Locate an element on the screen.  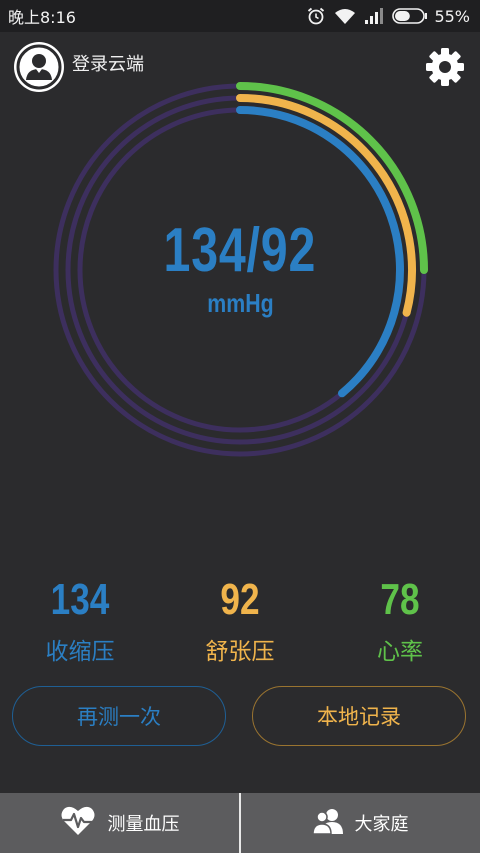
diastolic-label: 舒张压 is located at coordinates (240, 652).